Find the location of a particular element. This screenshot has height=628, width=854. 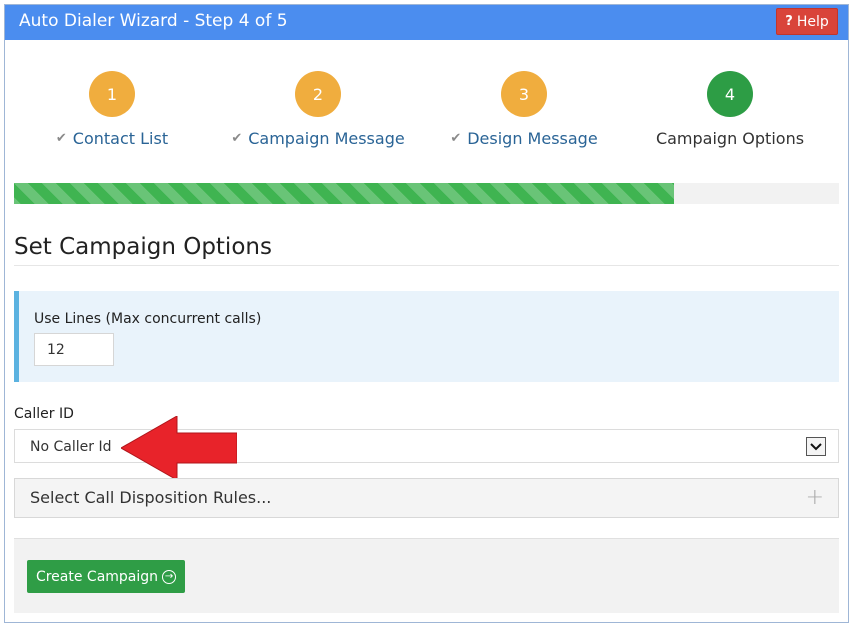

step-number-badge: 4 is located at coordinates (730, 94).